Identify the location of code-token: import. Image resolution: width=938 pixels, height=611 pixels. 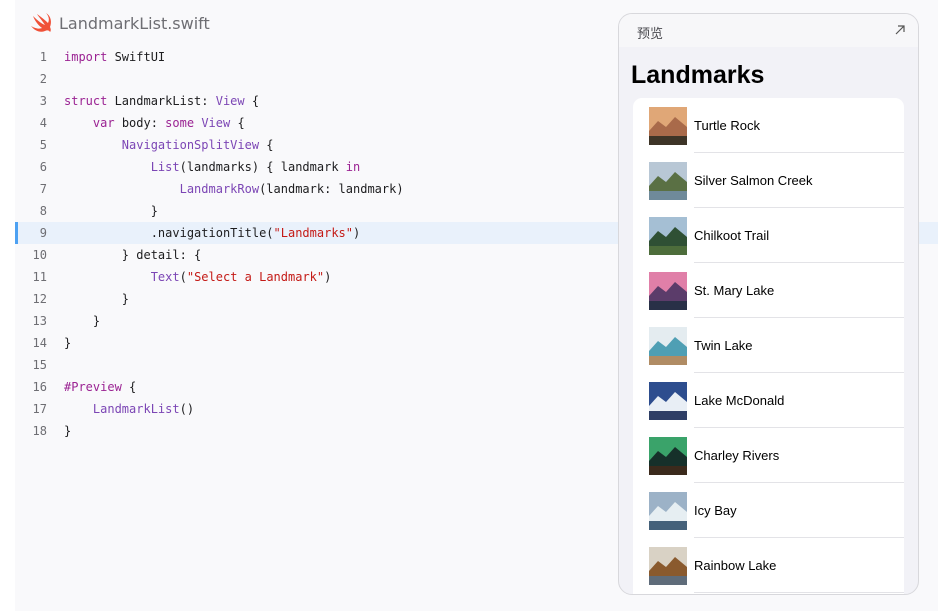
(86, 57).